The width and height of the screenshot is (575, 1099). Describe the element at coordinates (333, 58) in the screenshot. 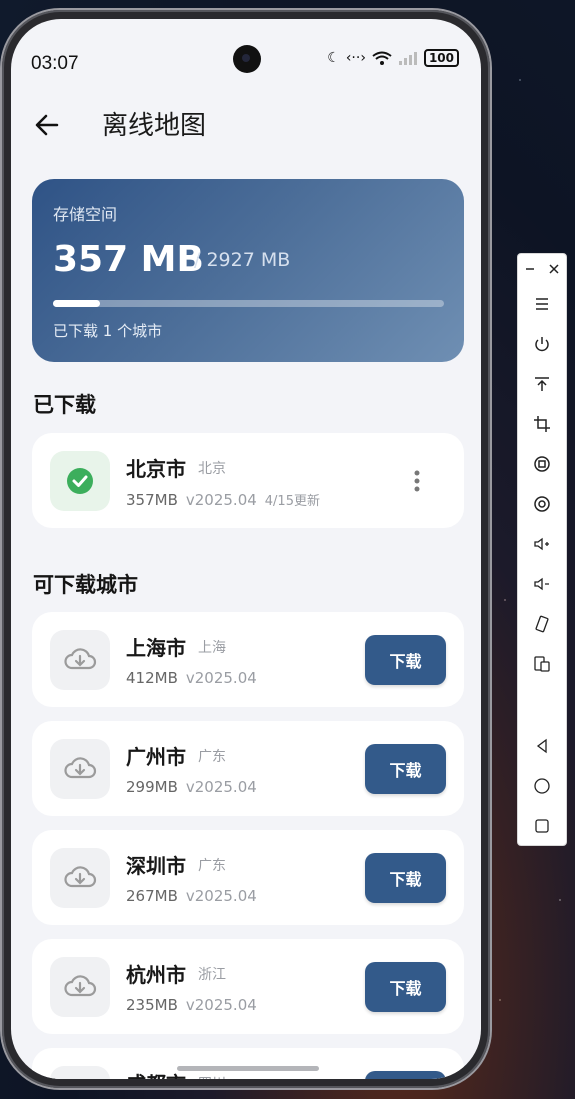

I see `moon-icon: ☾` at that location.